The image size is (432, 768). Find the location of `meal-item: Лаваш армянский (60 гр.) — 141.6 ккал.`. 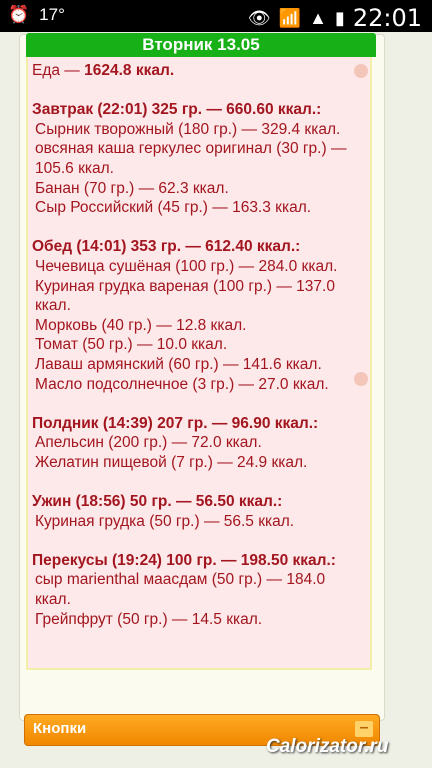

meal-item: Лаваш армянский (60 гр.) — 141.6 ккал. is located at coordinates (178, 364).